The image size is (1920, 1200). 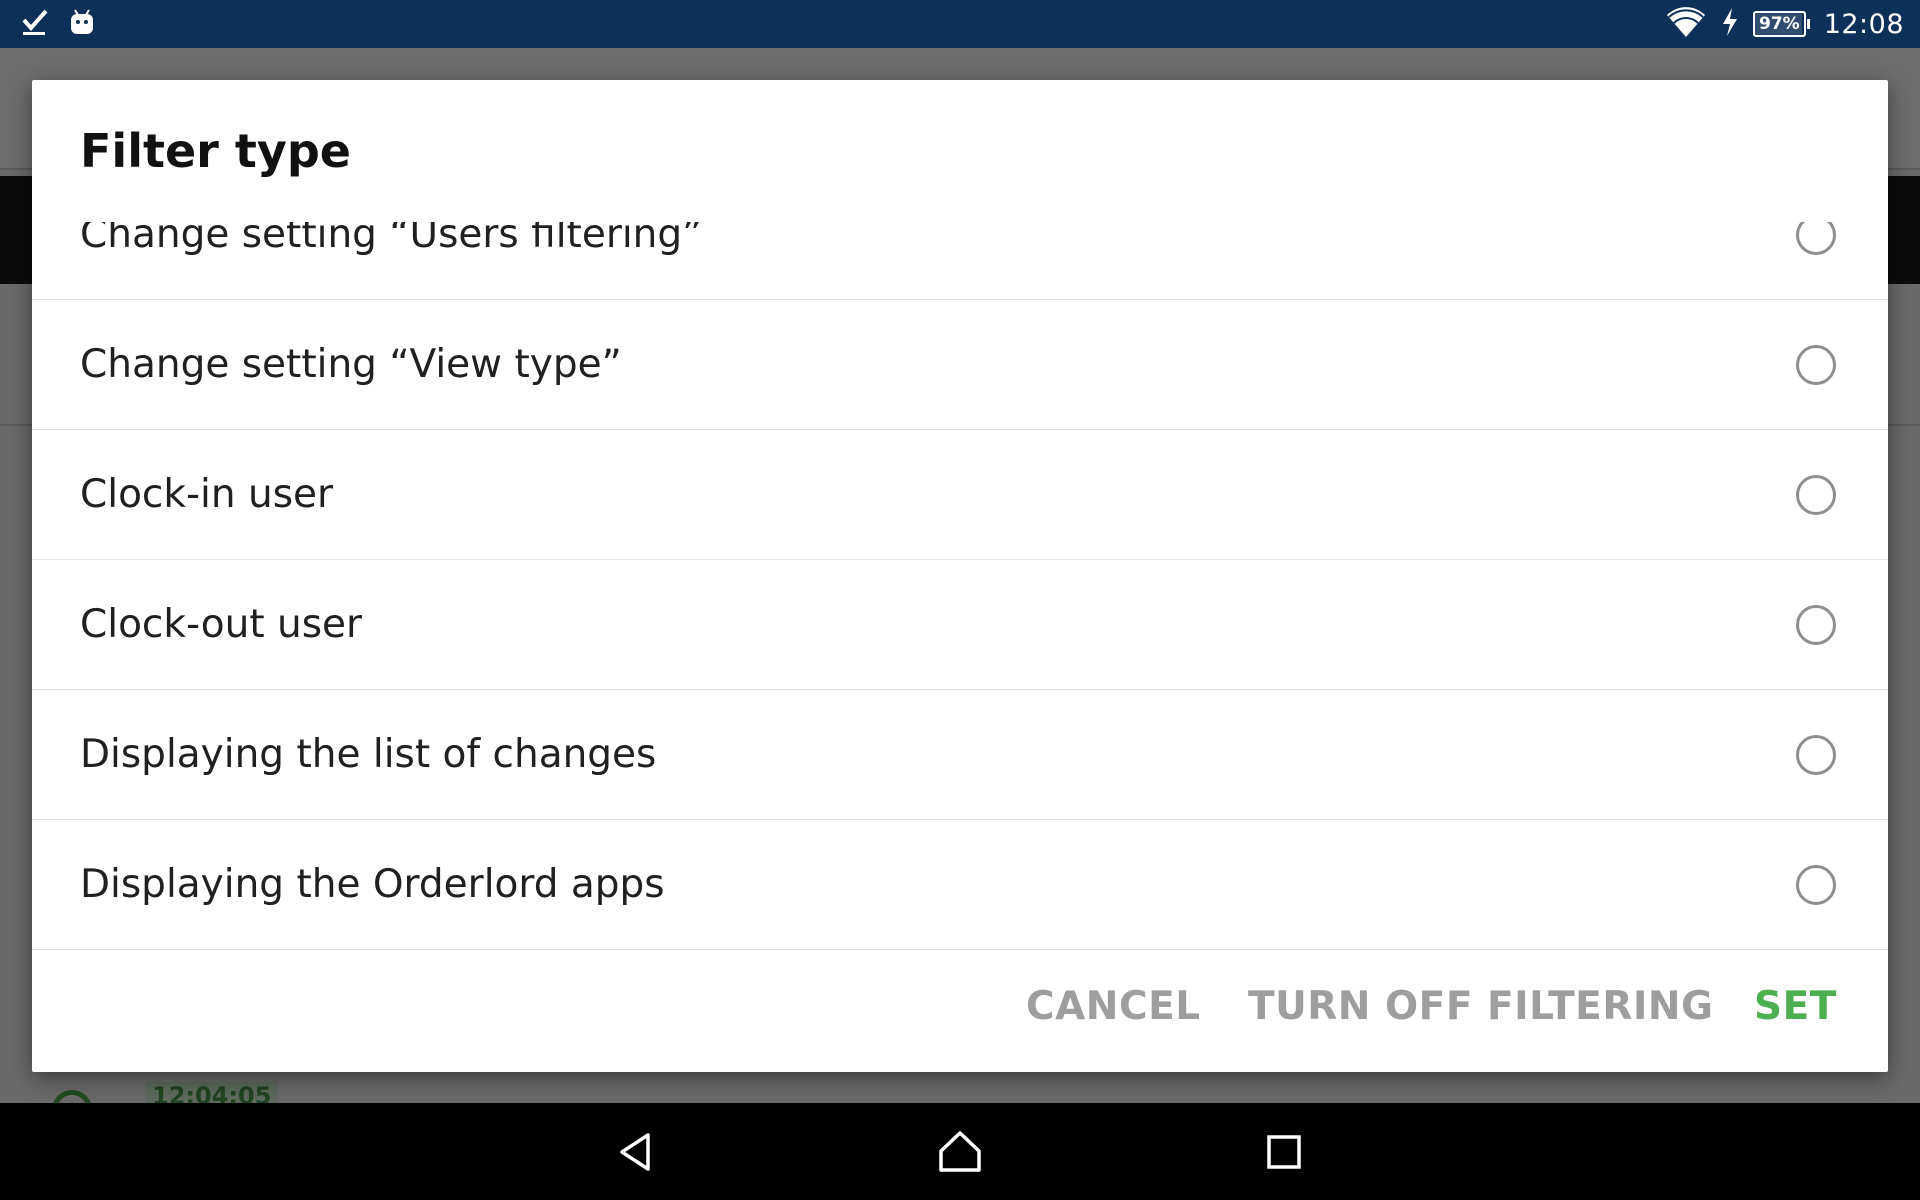 I want to click on wifi-icon, so click(x=1686, y=24).